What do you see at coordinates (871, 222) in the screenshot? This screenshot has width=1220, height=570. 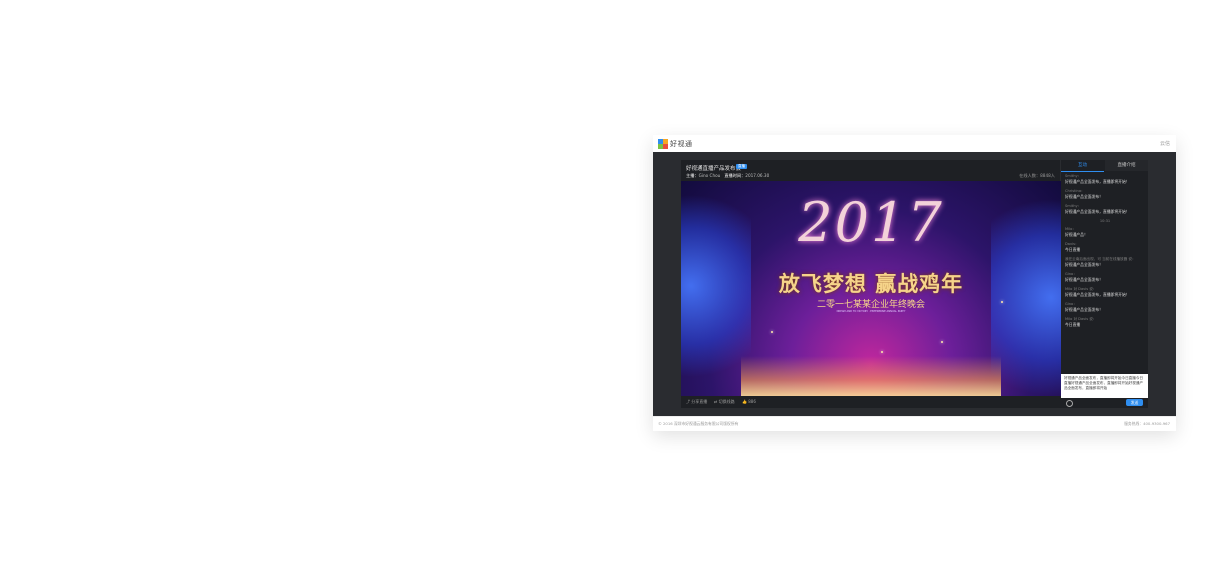 I see `poster-year: 2017` at bounding box center [871, 222].